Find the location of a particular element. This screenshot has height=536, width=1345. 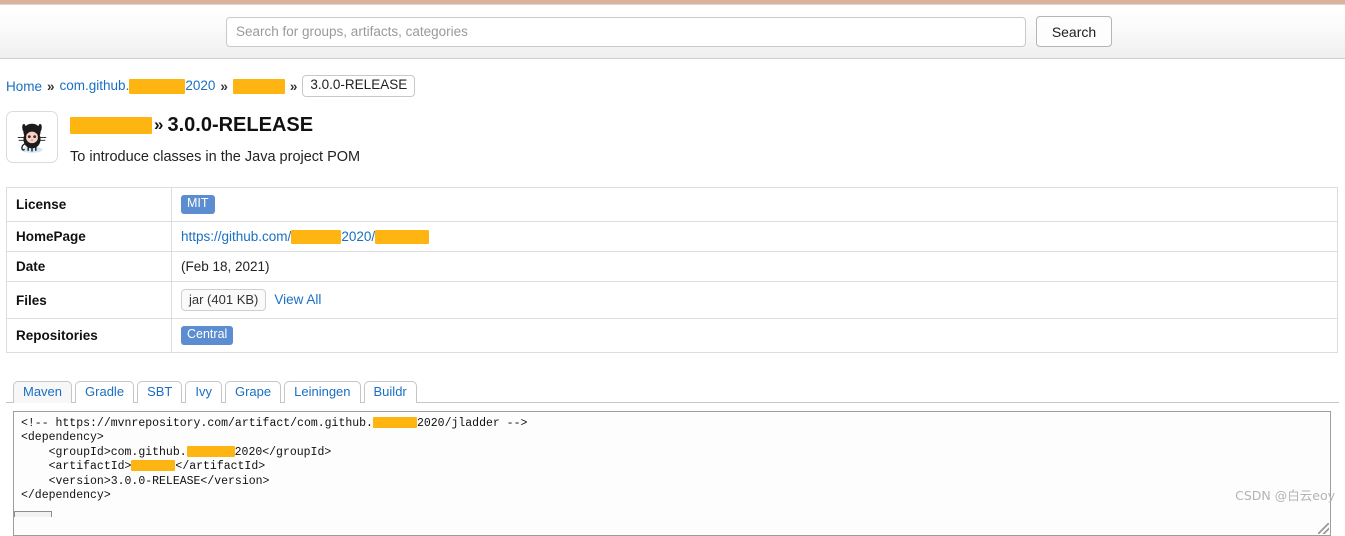

tab-grape: Grape is located at coordinates (253, 392).